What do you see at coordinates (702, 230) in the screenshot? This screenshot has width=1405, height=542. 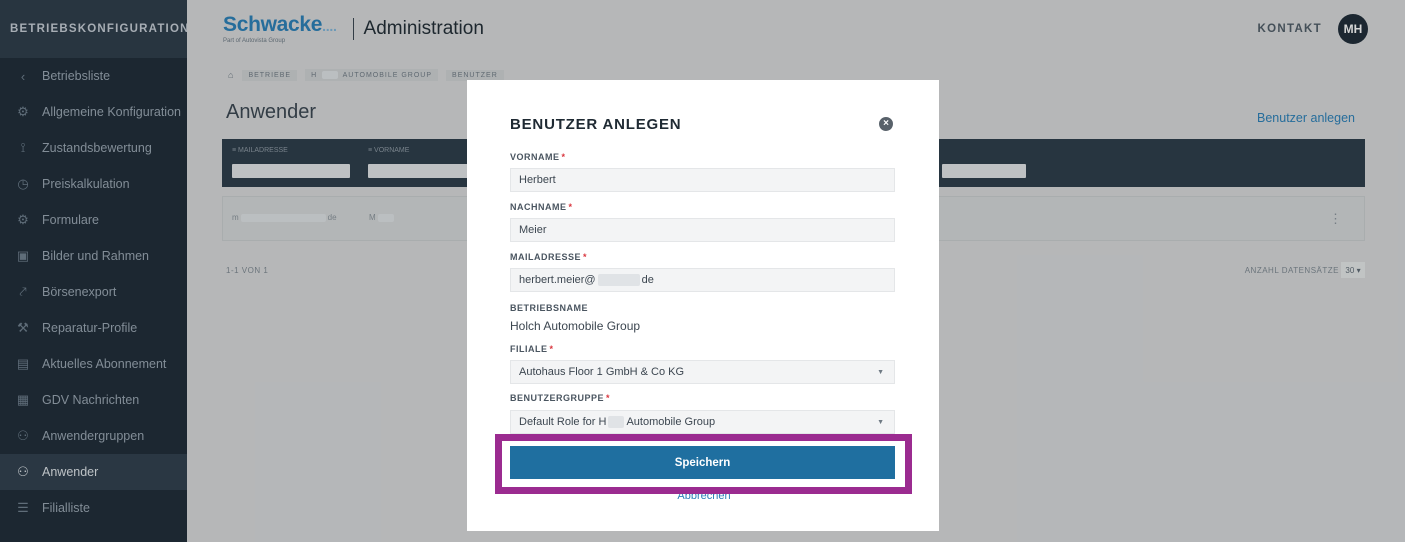 I see `lastname-field: Meier` at bounding box center [702, 230].